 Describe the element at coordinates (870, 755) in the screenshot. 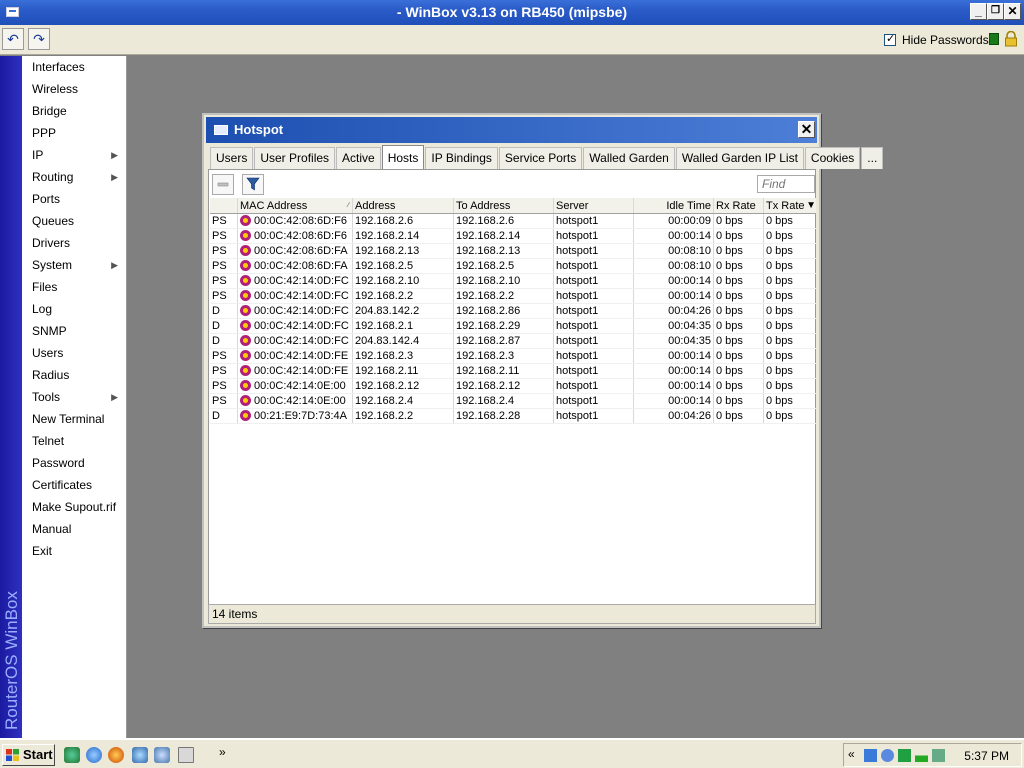

I see `network-tray-icon` at that location.